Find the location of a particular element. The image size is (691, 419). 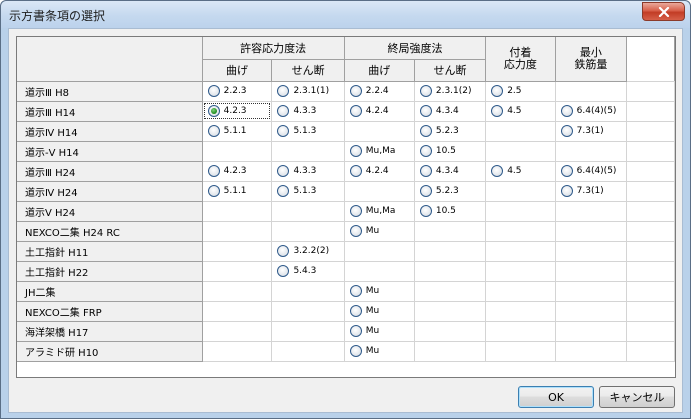

grid-cell: 2.3.1(1) is located at coordinates (308, 91).